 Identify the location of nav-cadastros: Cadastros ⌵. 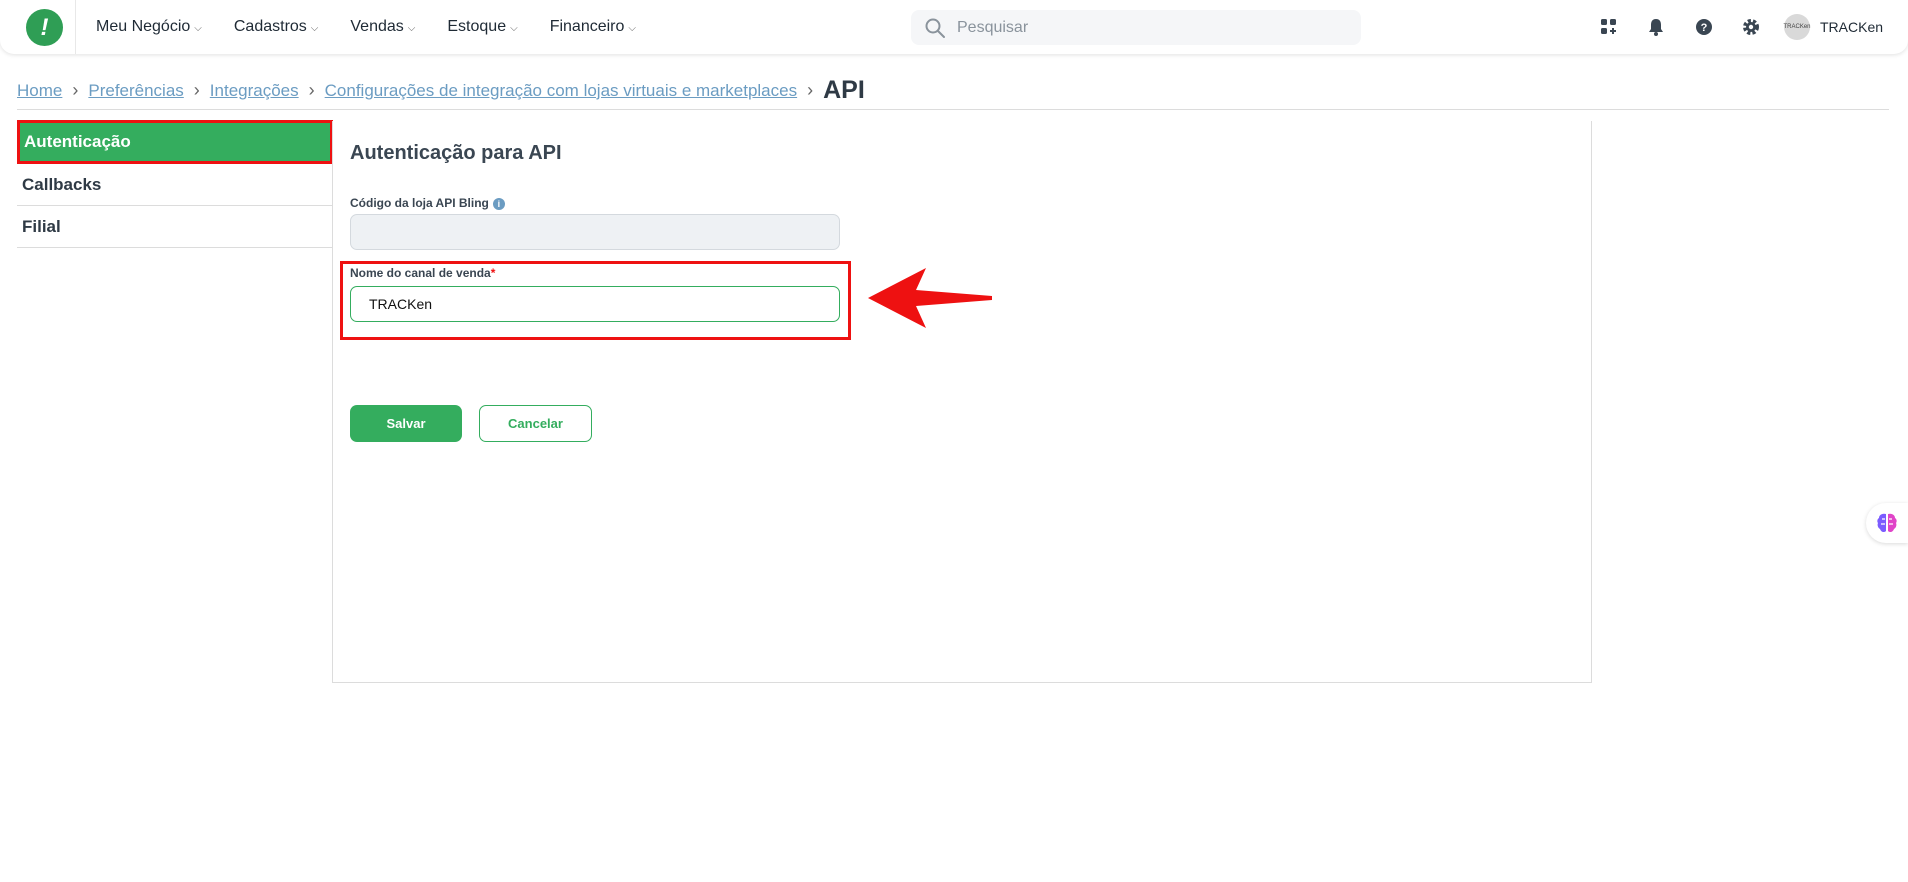
(276, 27).